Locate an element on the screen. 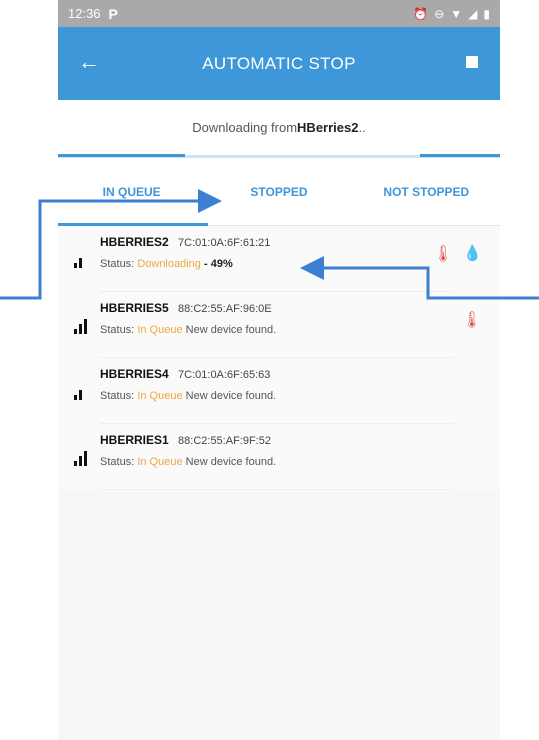 The width and height of the screenshot is (539, 740). device-name: HBERRIES1 is located at coordinates (134, 440).